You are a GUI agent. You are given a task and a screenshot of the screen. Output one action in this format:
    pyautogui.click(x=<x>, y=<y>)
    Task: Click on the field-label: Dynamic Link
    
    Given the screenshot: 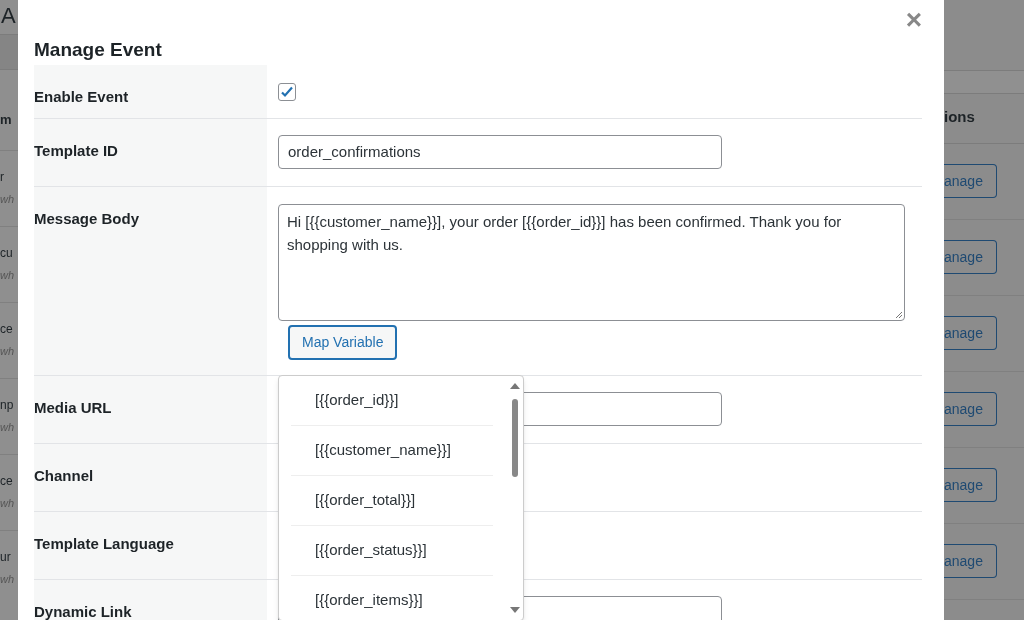 What is the action you would take?
    pyautogui.click(x=83, y=611)
    